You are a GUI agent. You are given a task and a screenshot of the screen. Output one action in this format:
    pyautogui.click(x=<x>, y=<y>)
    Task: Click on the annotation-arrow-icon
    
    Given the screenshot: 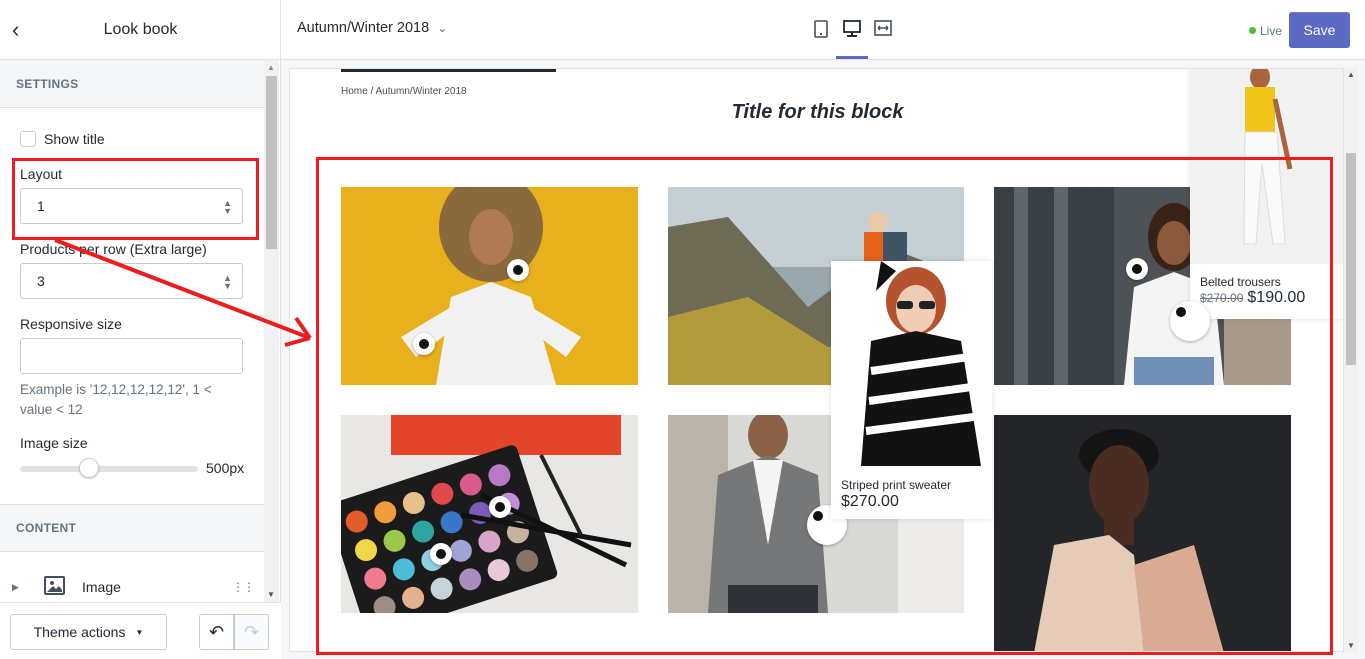 What is the action you would take?
    pyautogui.click(x=183, y=292)
    